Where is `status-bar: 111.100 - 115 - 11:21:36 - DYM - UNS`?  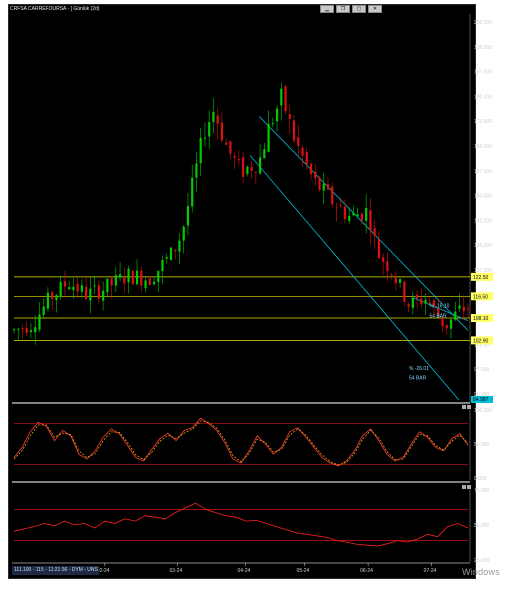 status-bar: 111.100 - 115 - 11:21:36 - DYM - UNS is located at coordinates (55, 570).